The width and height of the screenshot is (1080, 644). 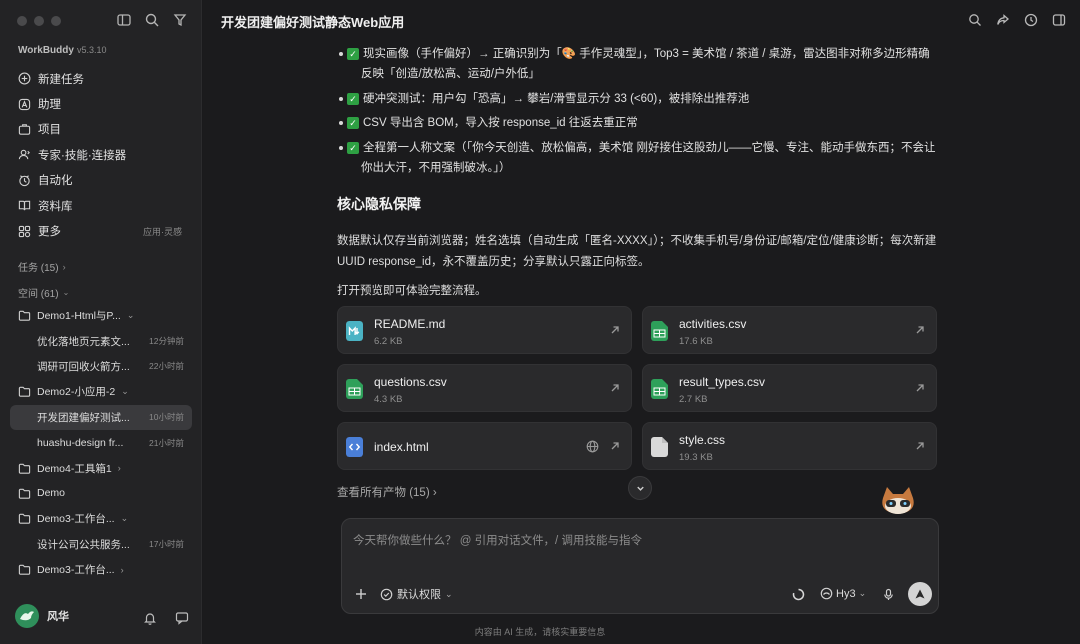 I want to click on task-time: 22小时前, so click(x=166, y=366).